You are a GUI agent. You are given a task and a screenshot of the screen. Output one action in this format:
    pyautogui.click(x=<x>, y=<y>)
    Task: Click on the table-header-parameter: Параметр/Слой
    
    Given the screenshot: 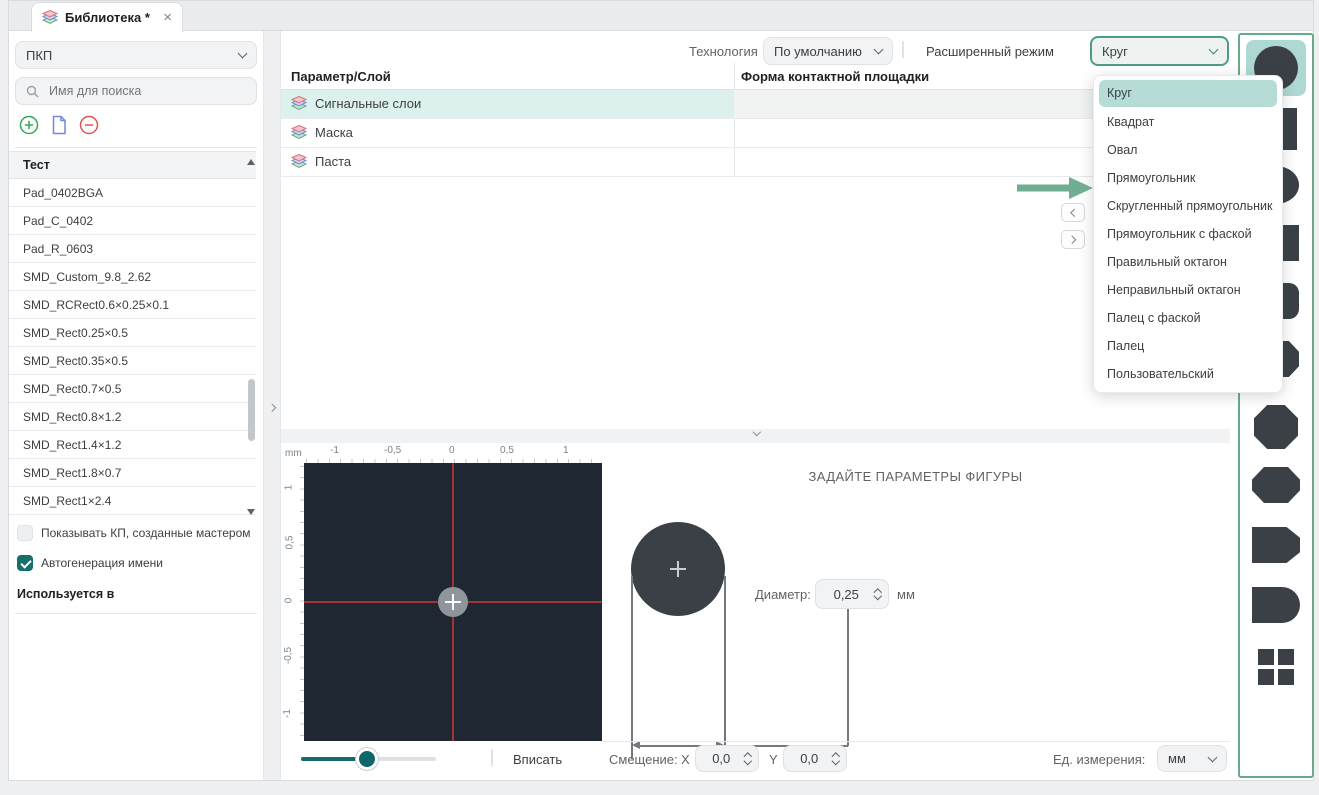 What is the action you would take?
    pyautogui.click(x=341, y=76)
    